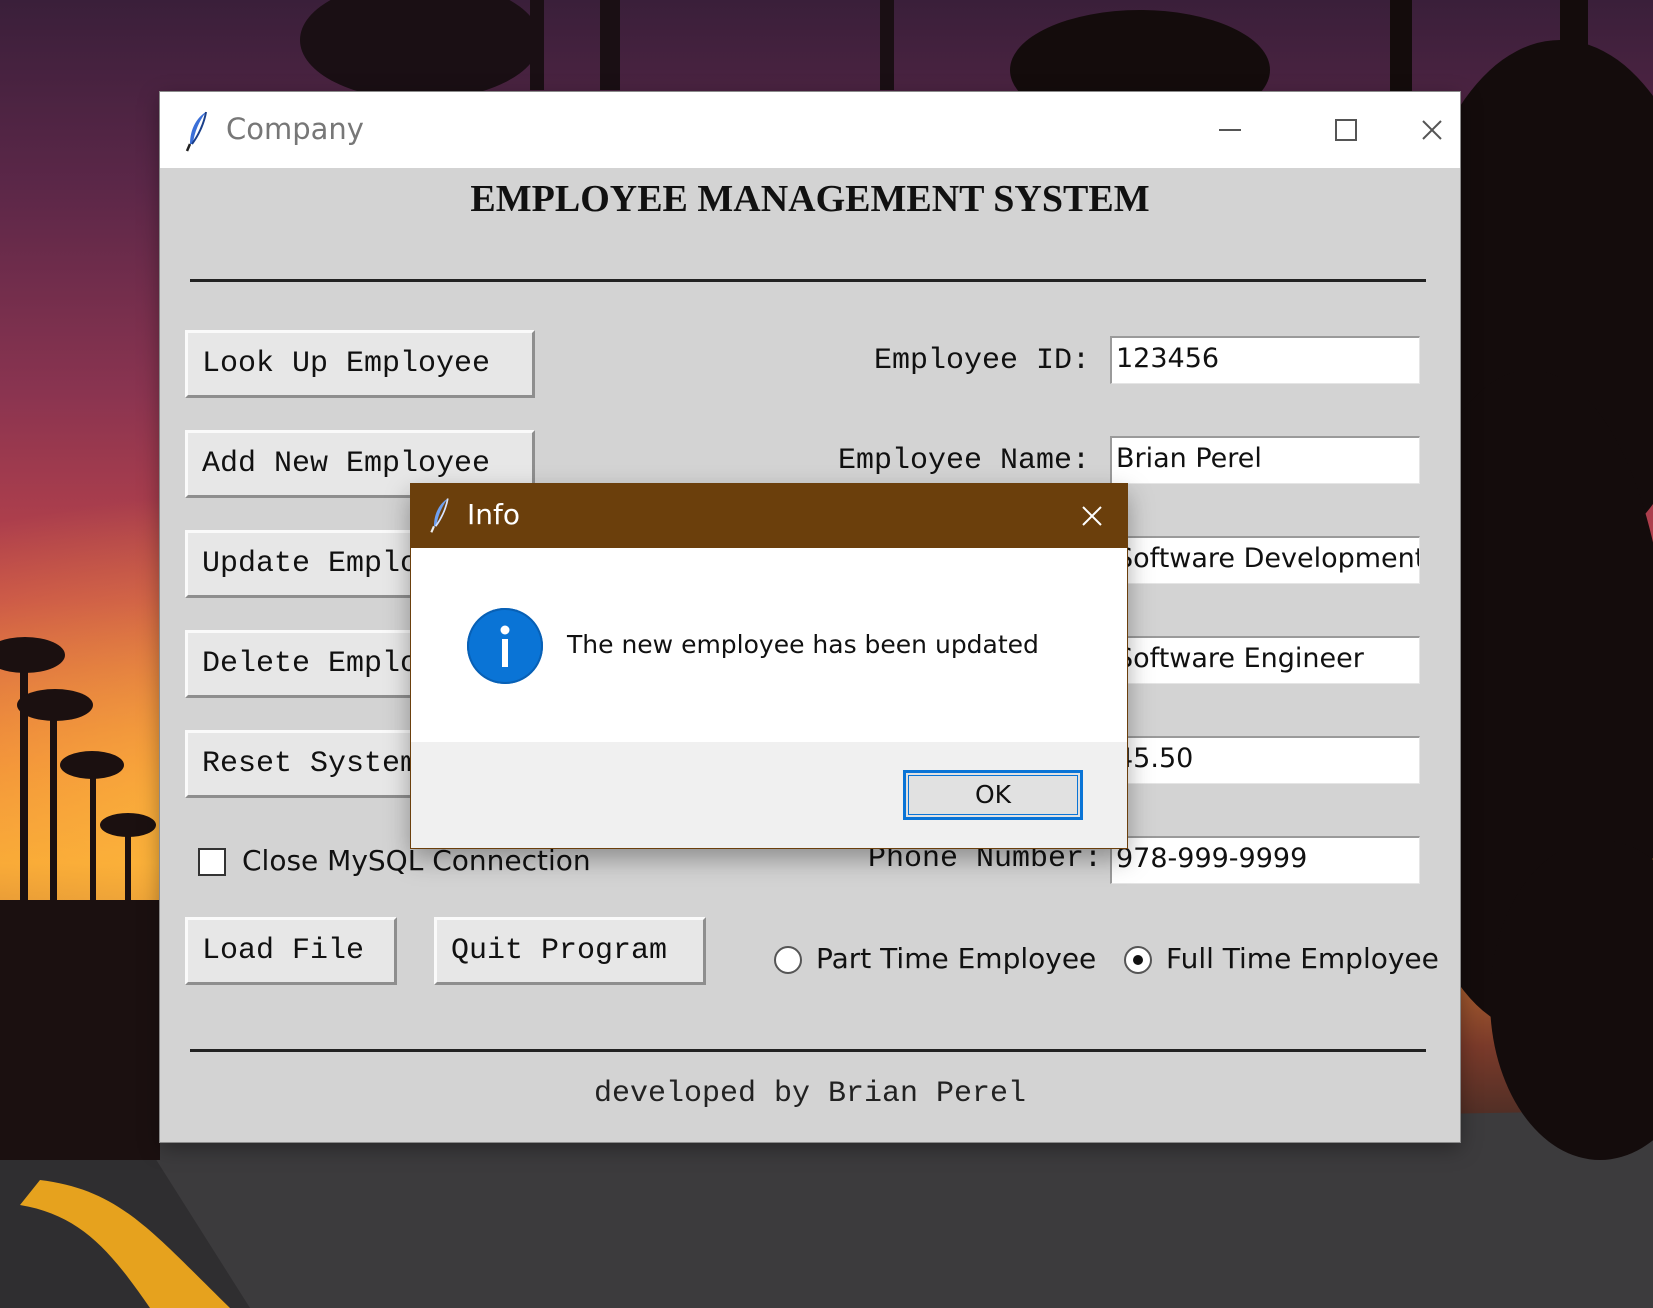 The height and width of the screenshot is (1308, 1653). I want to click on radio-selected-dot, so click(1138, 960).